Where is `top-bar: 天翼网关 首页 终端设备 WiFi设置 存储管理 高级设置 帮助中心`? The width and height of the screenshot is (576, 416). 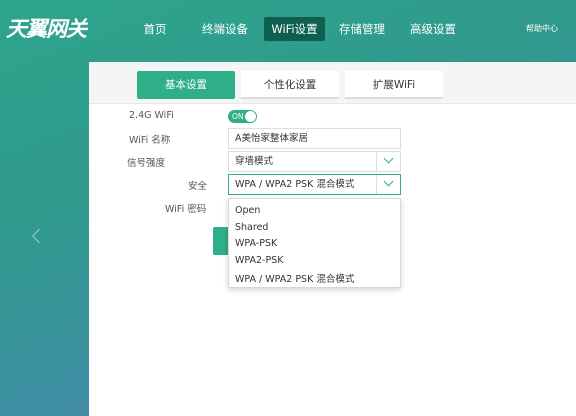 top-bar: 天翼网关 首页 终端设备 WiFi设置 存储管理 高级设置 帮助中心 is located at coordinates (288, 31).